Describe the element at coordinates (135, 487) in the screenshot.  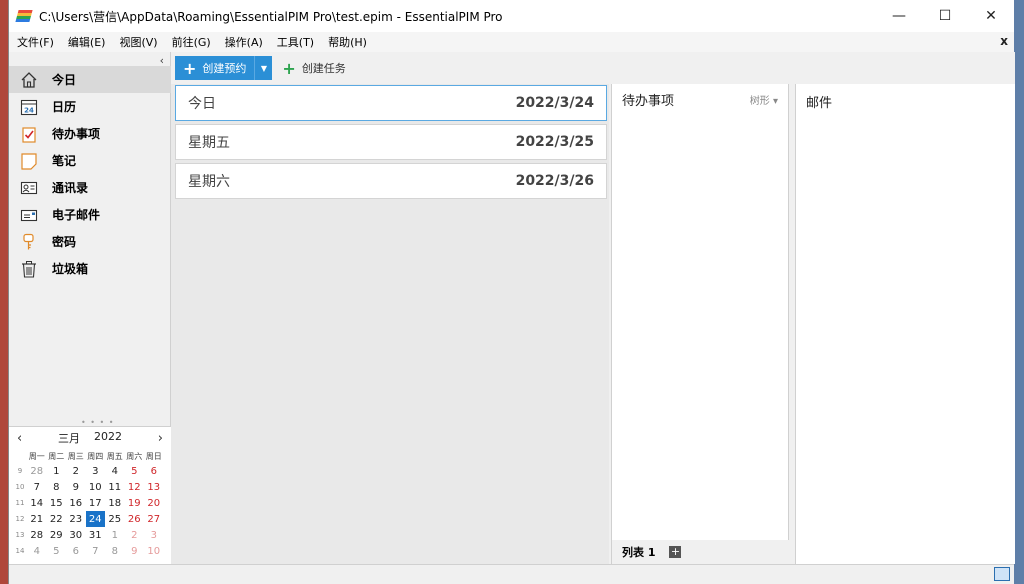
I see `calendar-day: 12` at that location.